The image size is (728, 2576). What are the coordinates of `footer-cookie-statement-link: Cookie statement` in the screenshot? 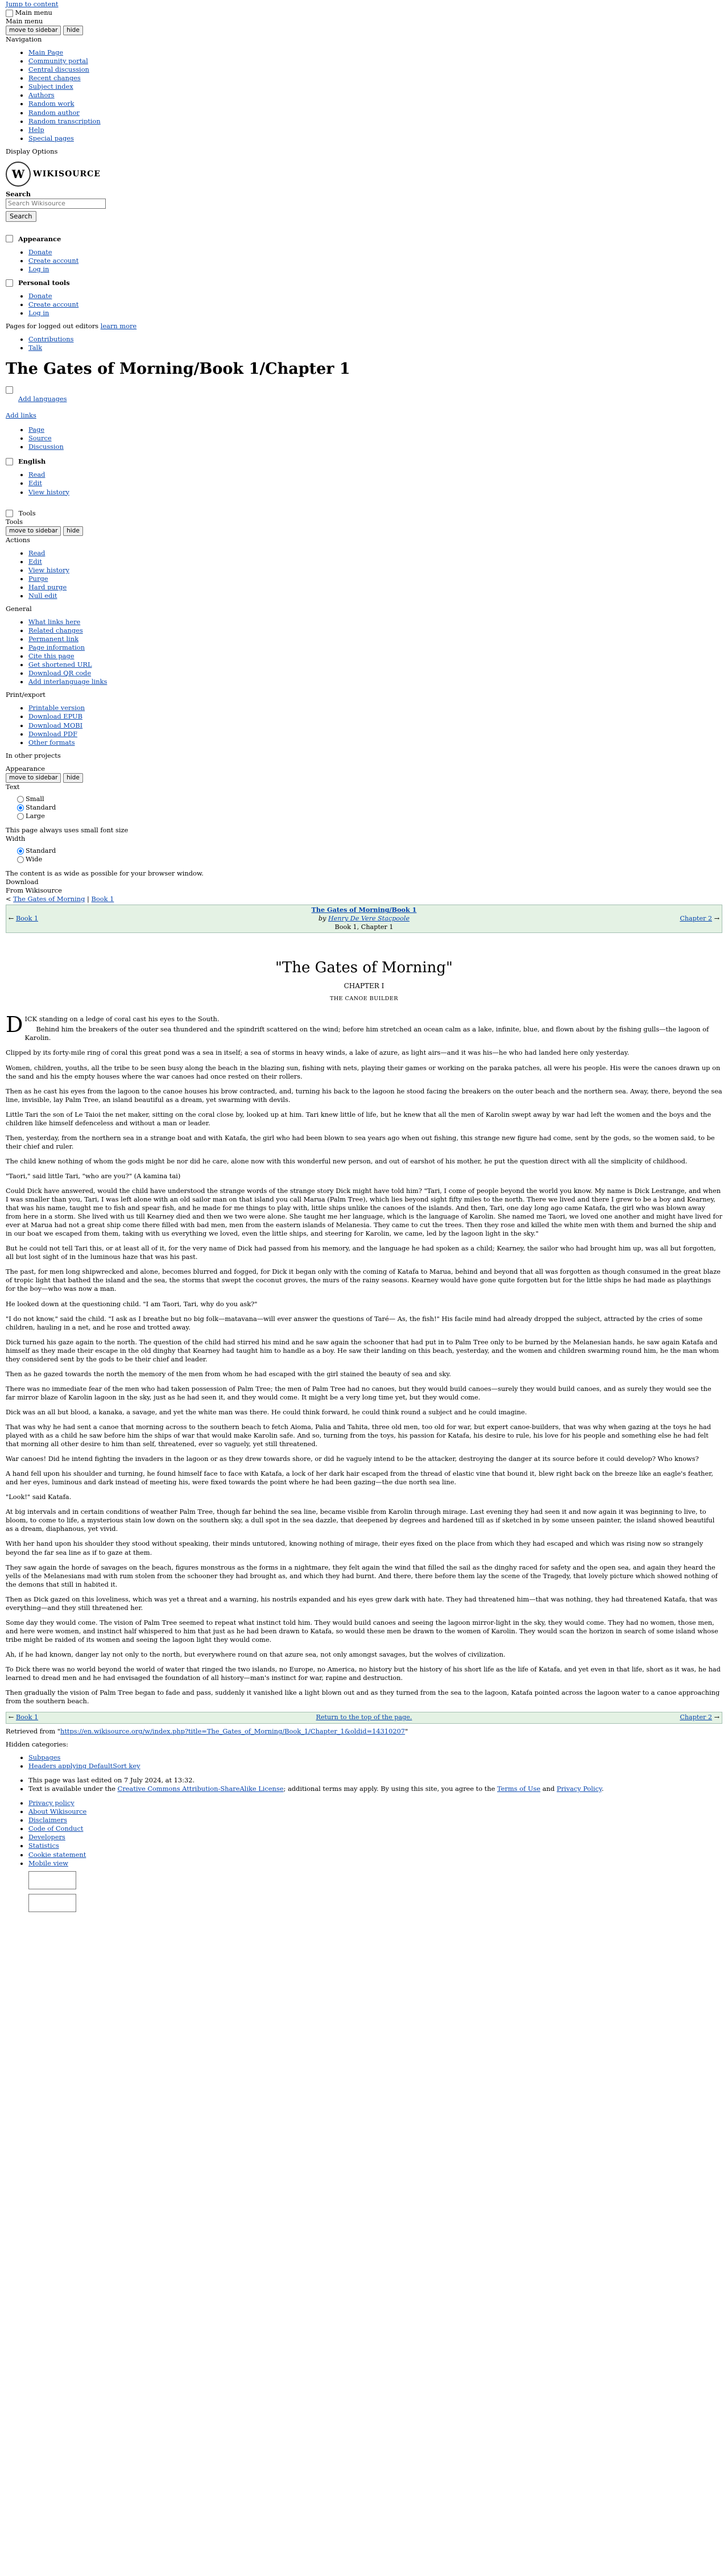 It's located at (57, 1855).